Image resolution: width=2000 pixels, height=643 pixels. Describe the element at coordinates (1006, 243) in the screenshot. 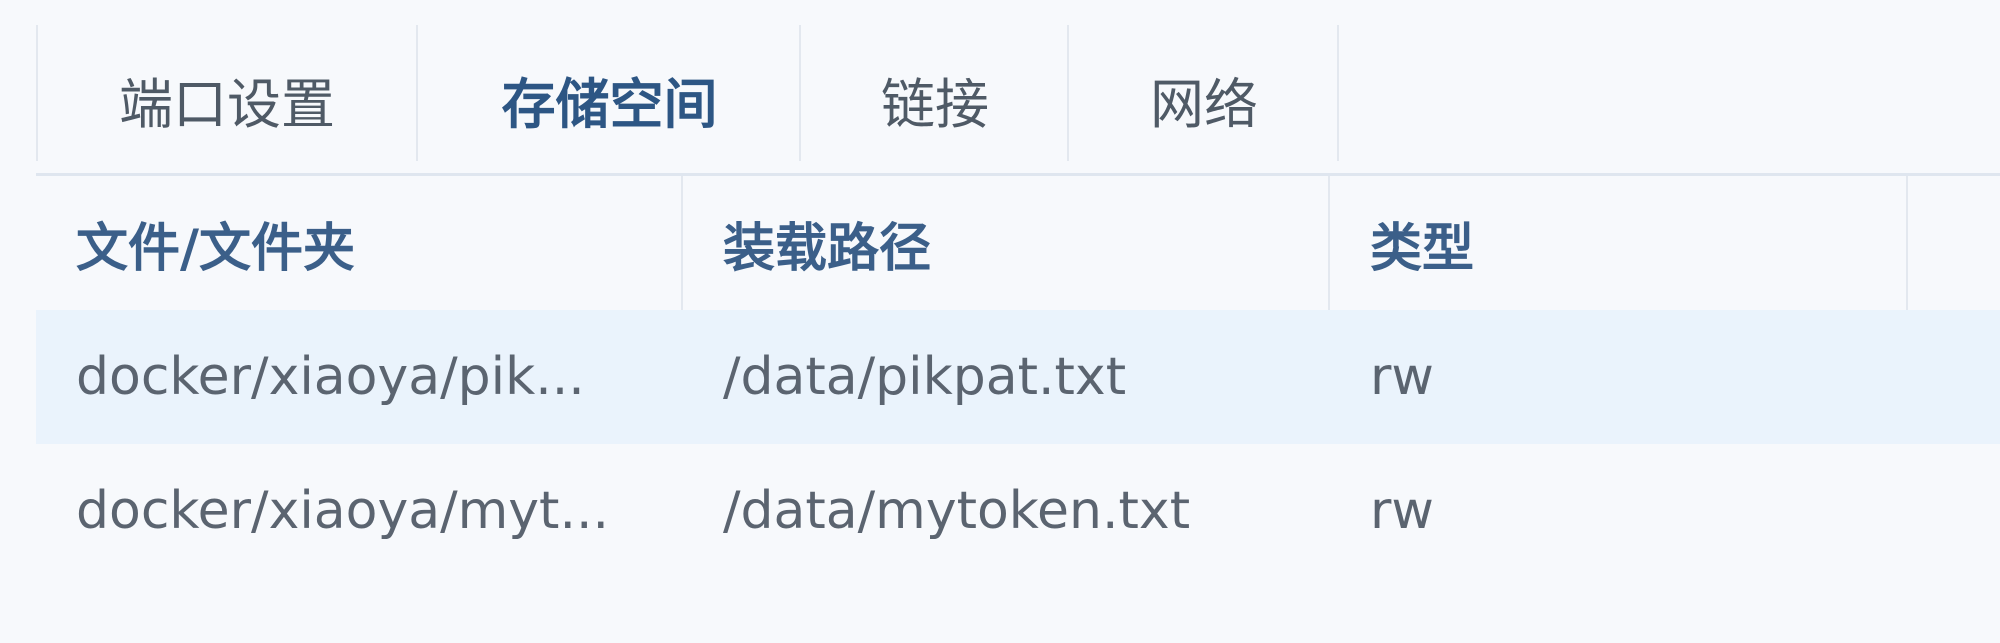

I see `column-header-mount-path: 装载路径` at that location.